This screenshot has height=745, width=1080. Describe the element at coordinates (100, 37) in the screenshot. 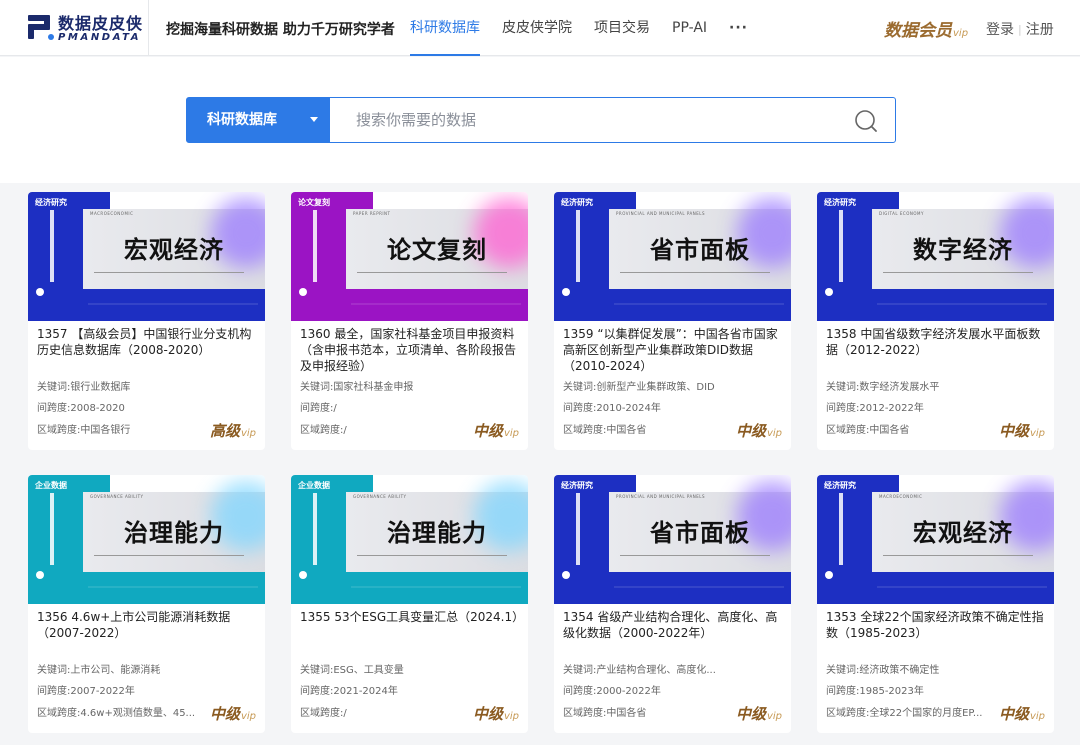

I see `logo-text-en: PMANDATA` at that location.